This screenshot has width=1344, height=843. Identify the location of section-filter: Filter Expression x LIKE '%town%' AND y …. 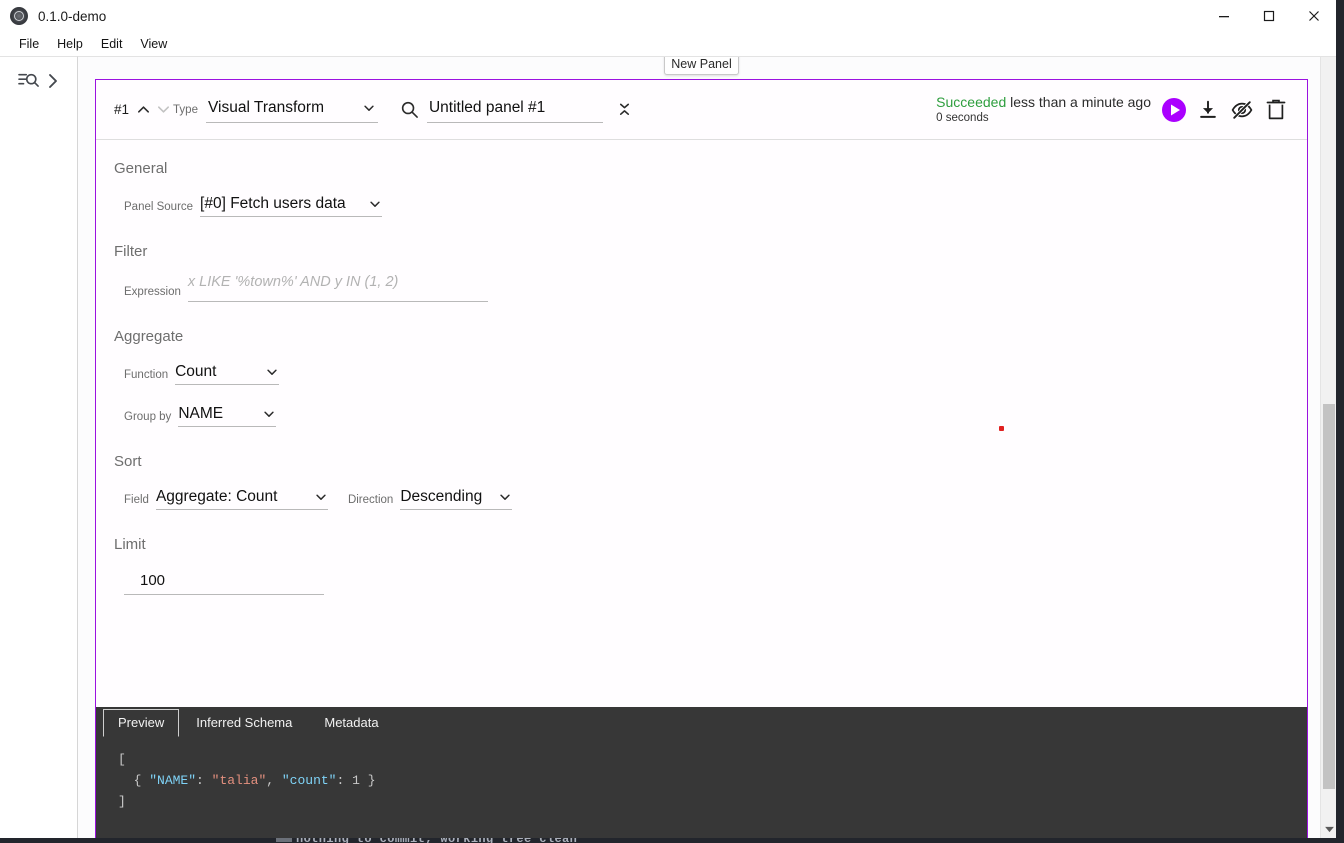
(710, 272).